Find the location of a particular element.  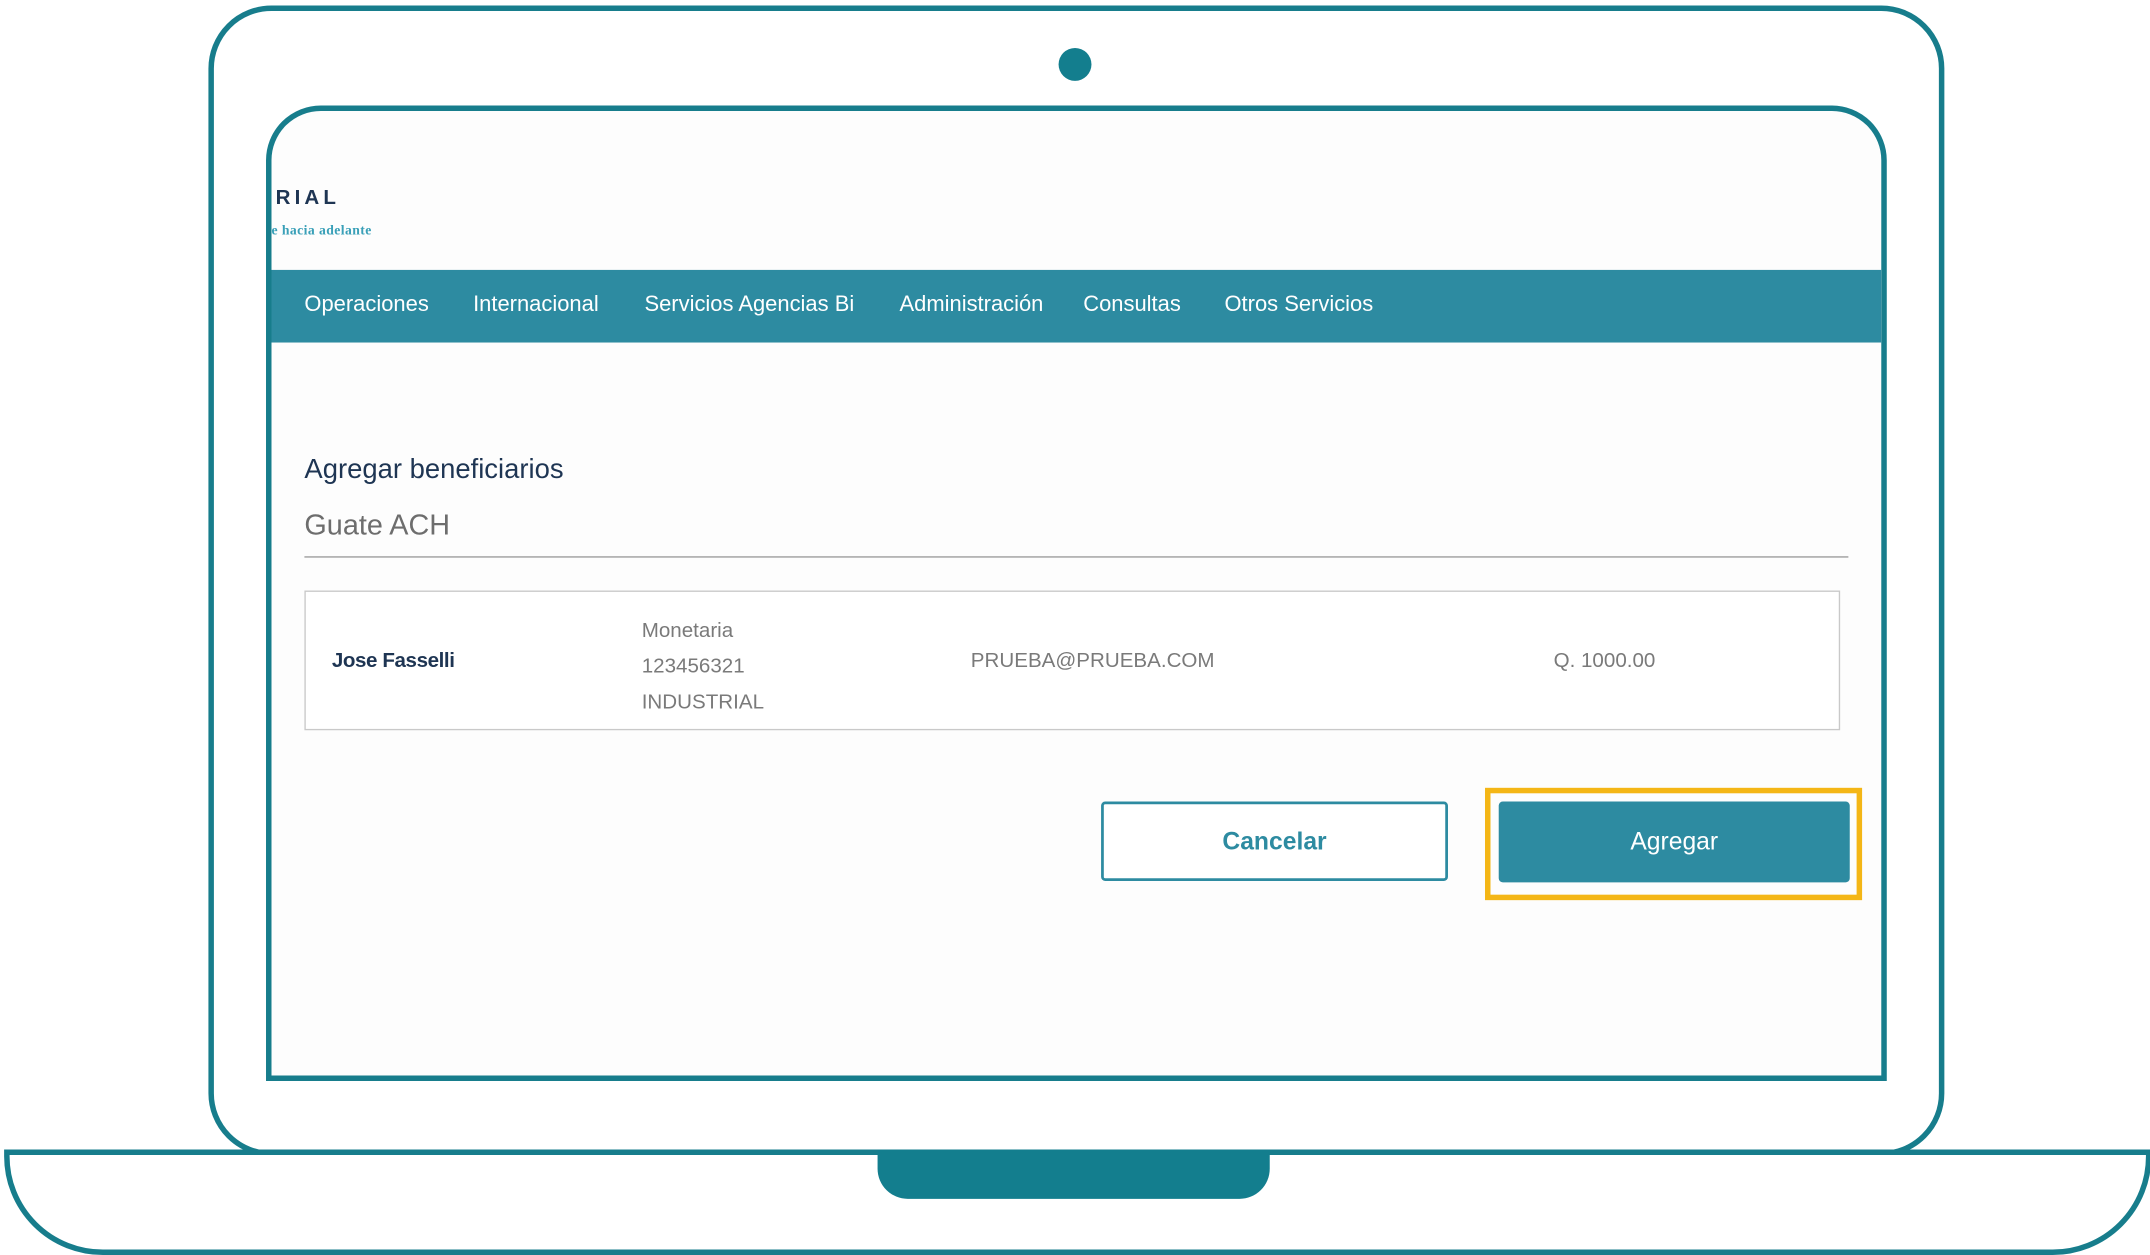

nav-item-consultas: Consultas is located at coordinates (1132, 305).